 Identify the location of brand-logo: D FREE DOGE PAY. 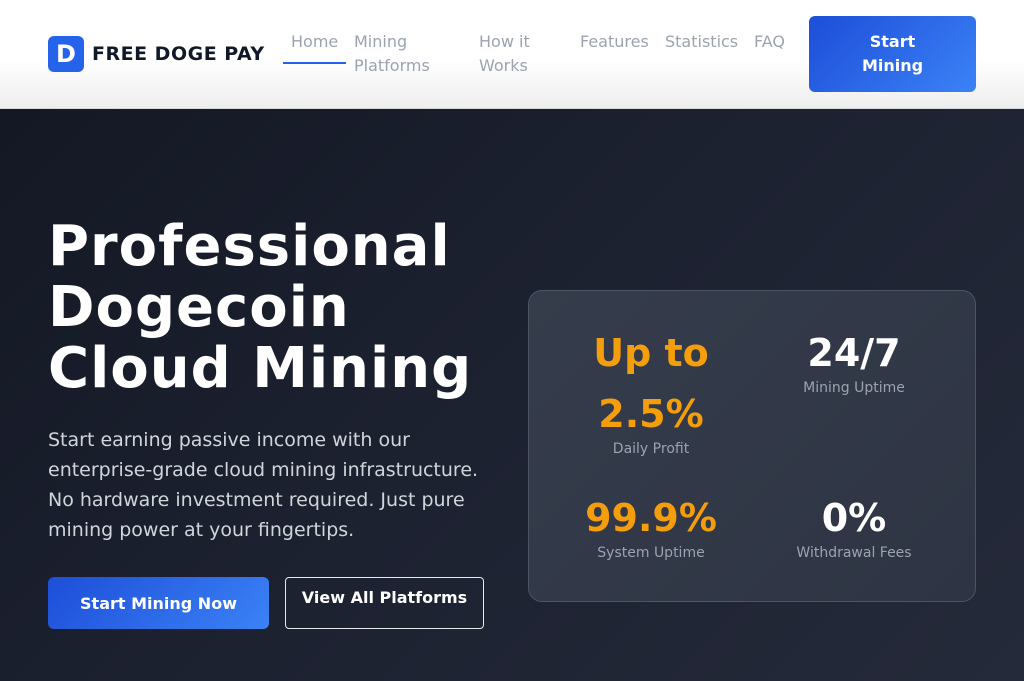
(156, 54).